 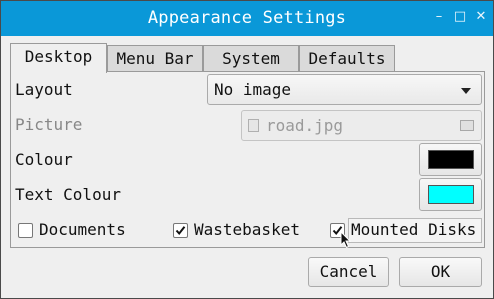 I want to click on checkmark-icon, so click(x=180, y=231).